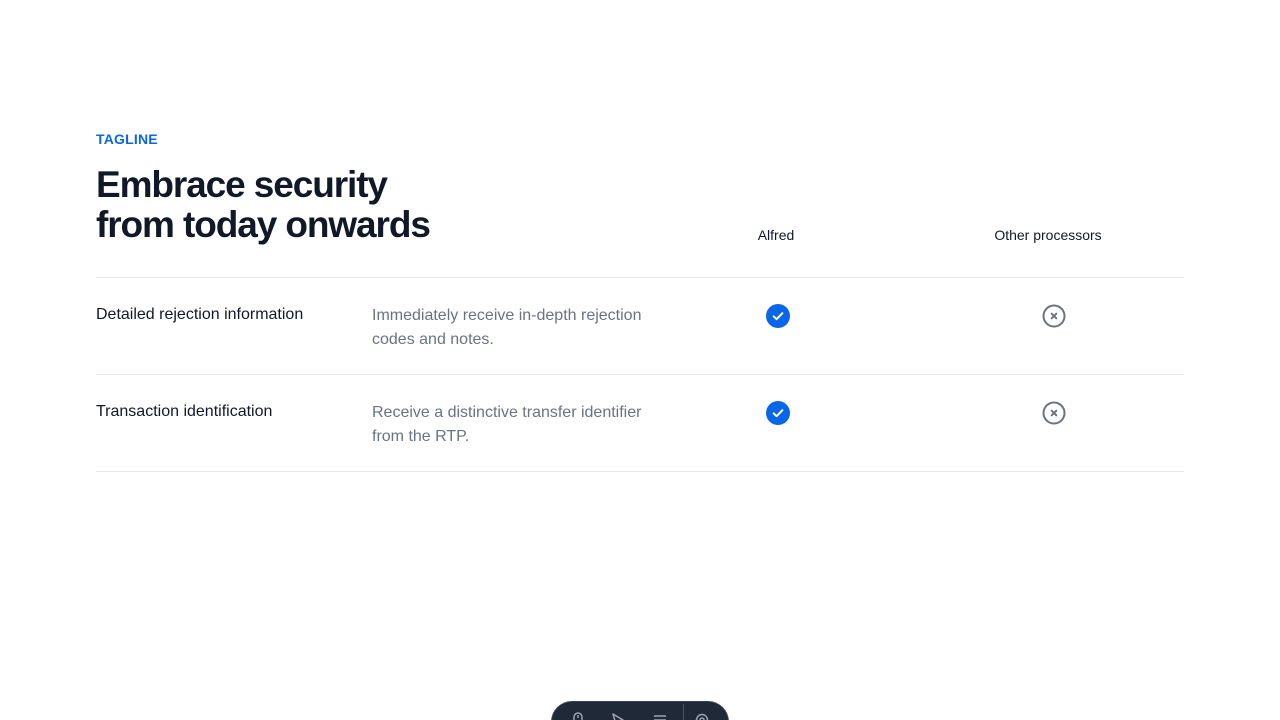 Image resolution: width=1280 pixels, height=720 pixels. I want to click on feature-name: Detailed rejection information, so click(200, 314).